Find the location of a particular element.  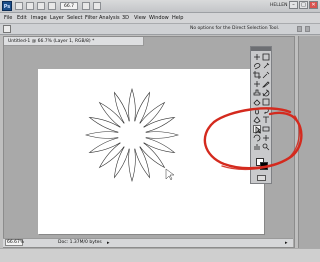

menu-edit: Edit is located at coordinates (22, 18).